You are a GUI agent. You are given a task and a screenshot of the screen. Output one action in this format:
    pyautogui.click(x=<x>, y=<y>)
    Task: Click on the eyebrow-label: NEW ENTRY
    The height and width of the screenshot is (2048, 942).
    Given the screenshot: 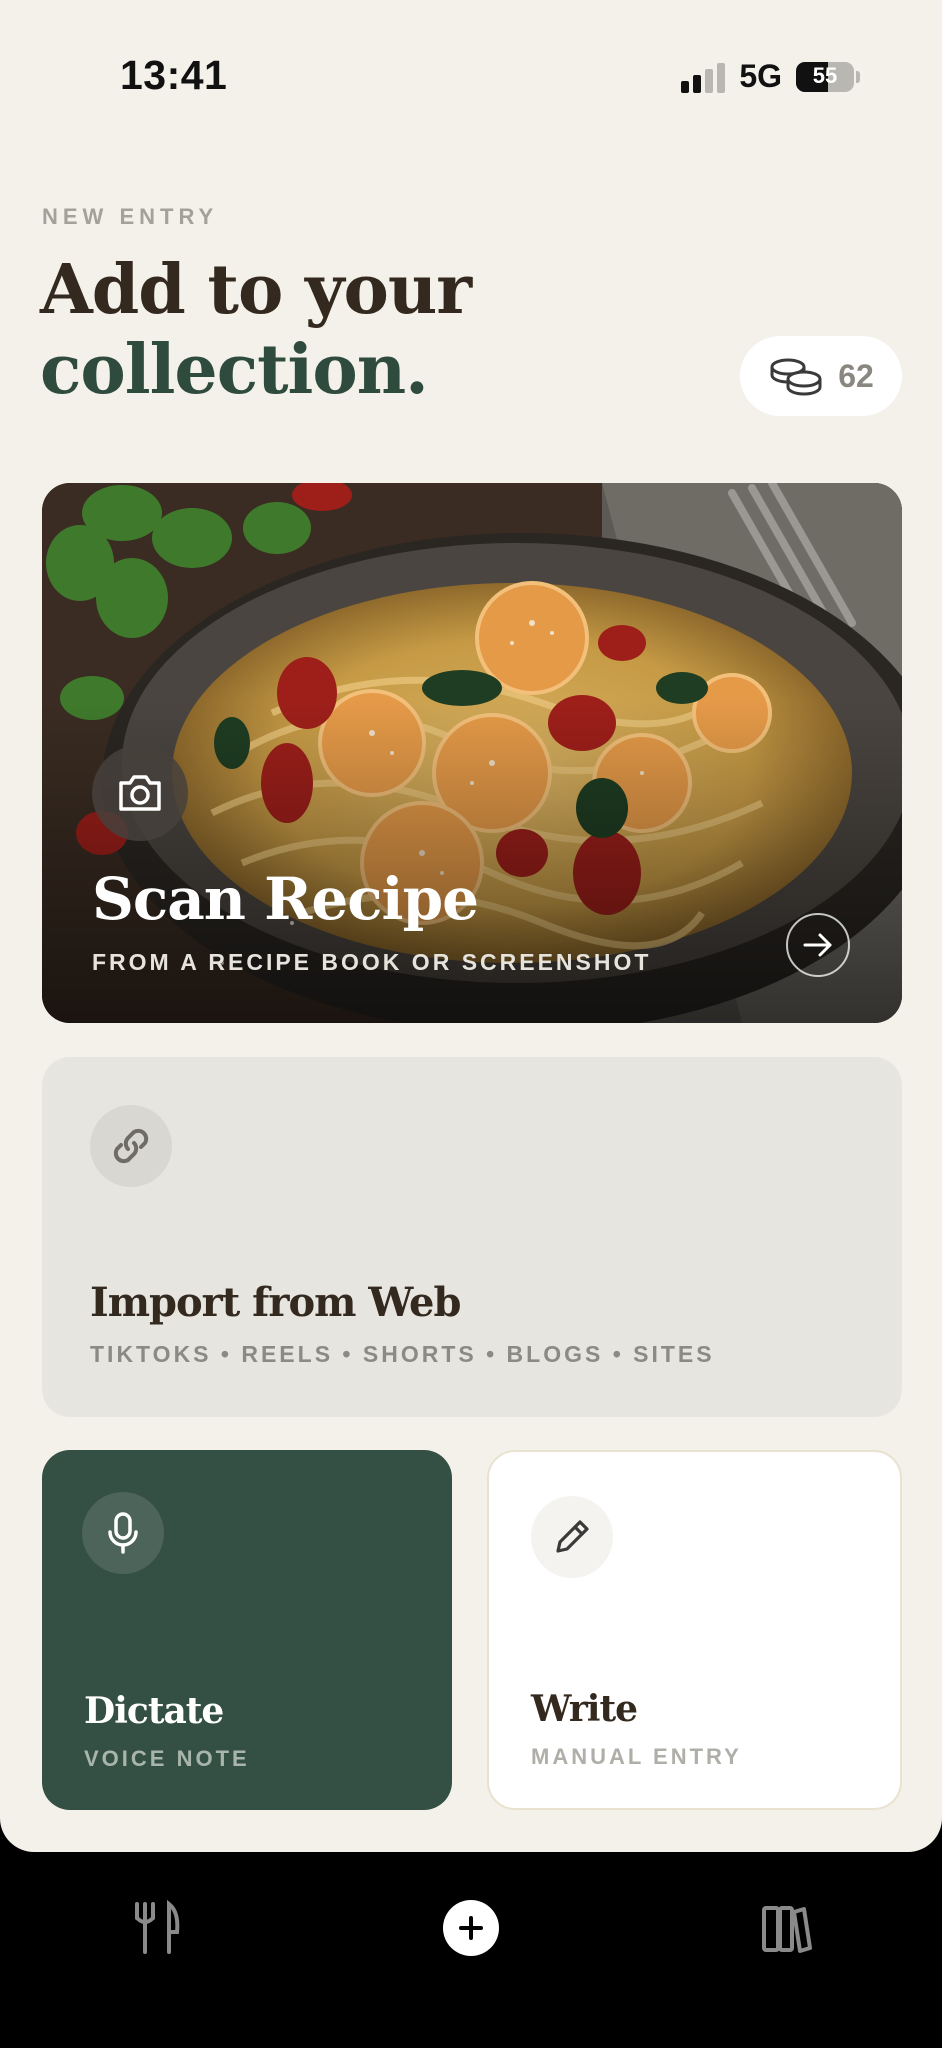 What is the action you would take?
    pyautogui.click(x=130, y=216)
    